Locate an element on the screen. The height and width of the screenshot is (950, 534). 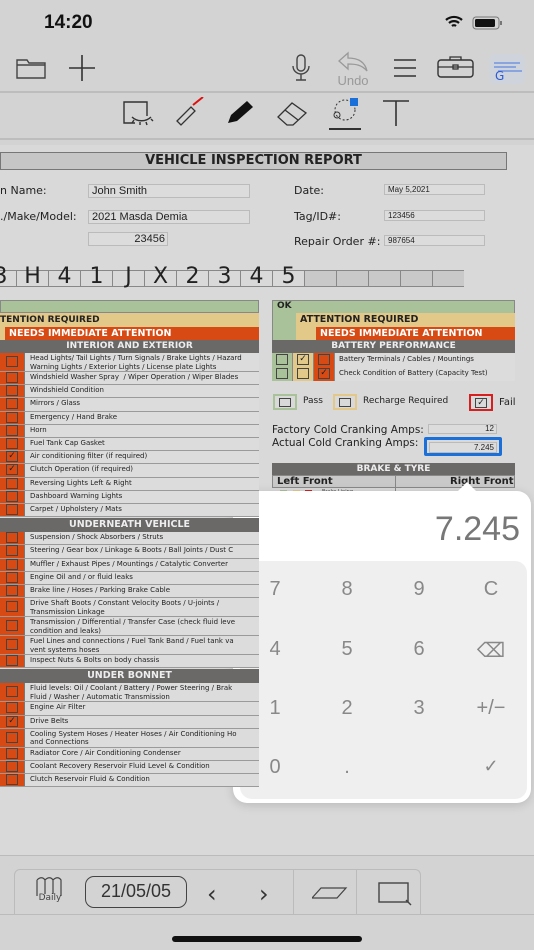
undo-button: Undo is located at coordinates (353, 69).